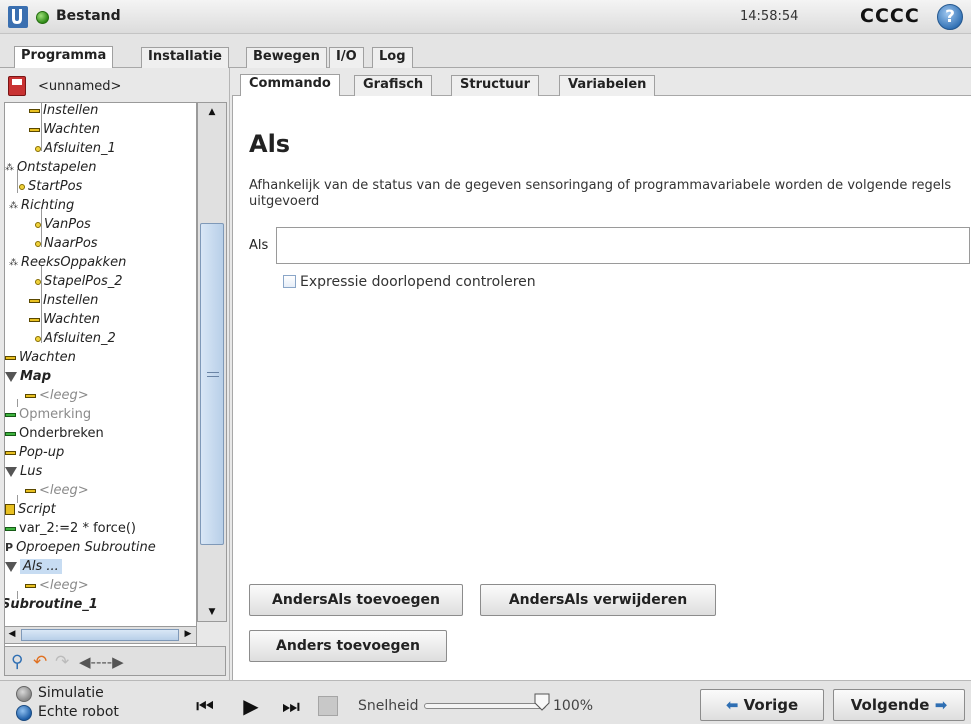  I want to click on empty-node-icon, so click(30, 490).